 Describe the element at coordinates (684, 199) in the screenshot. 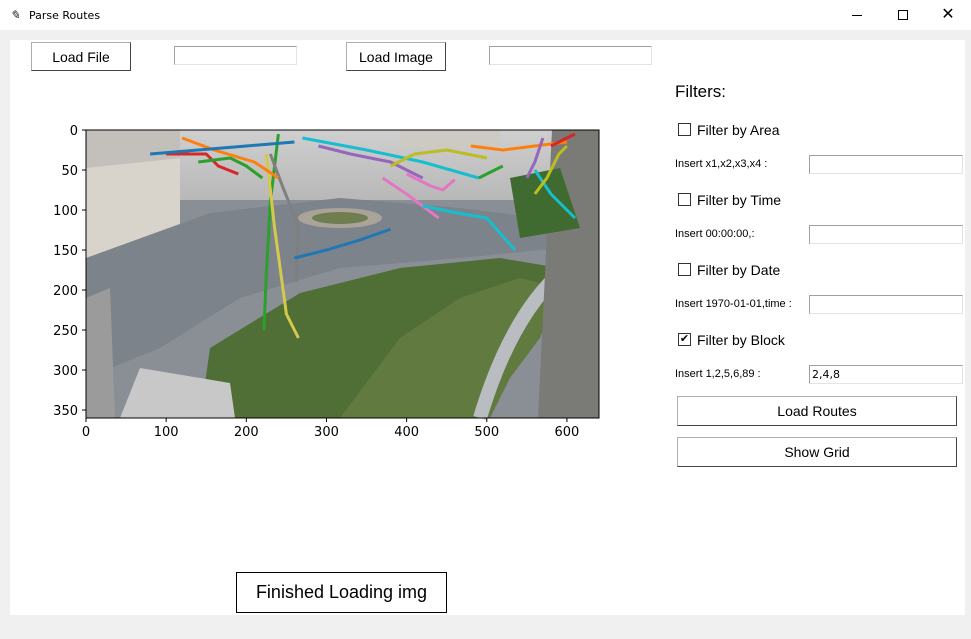

I see `filter-time-checkbox` at that location.